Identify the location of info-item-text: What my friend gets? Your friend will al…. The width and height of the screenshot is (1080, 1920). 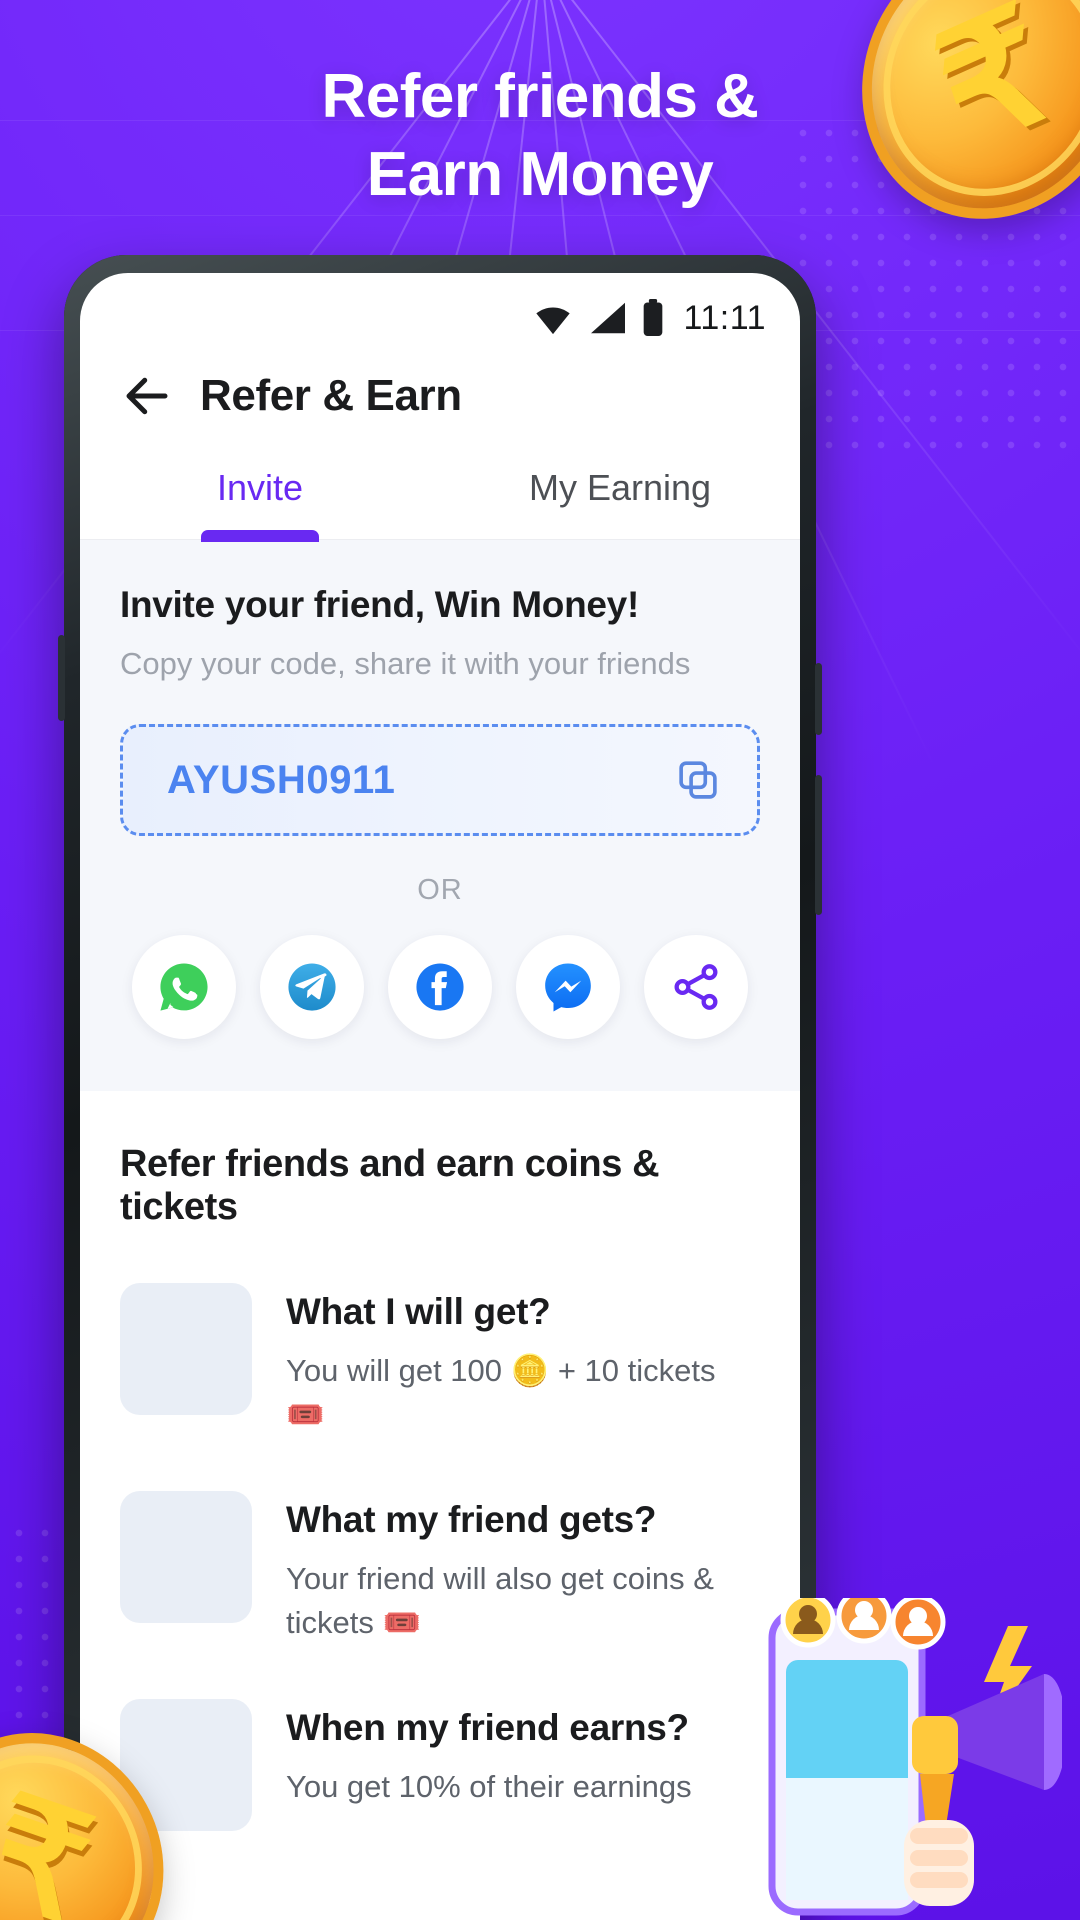
(523, 1568).